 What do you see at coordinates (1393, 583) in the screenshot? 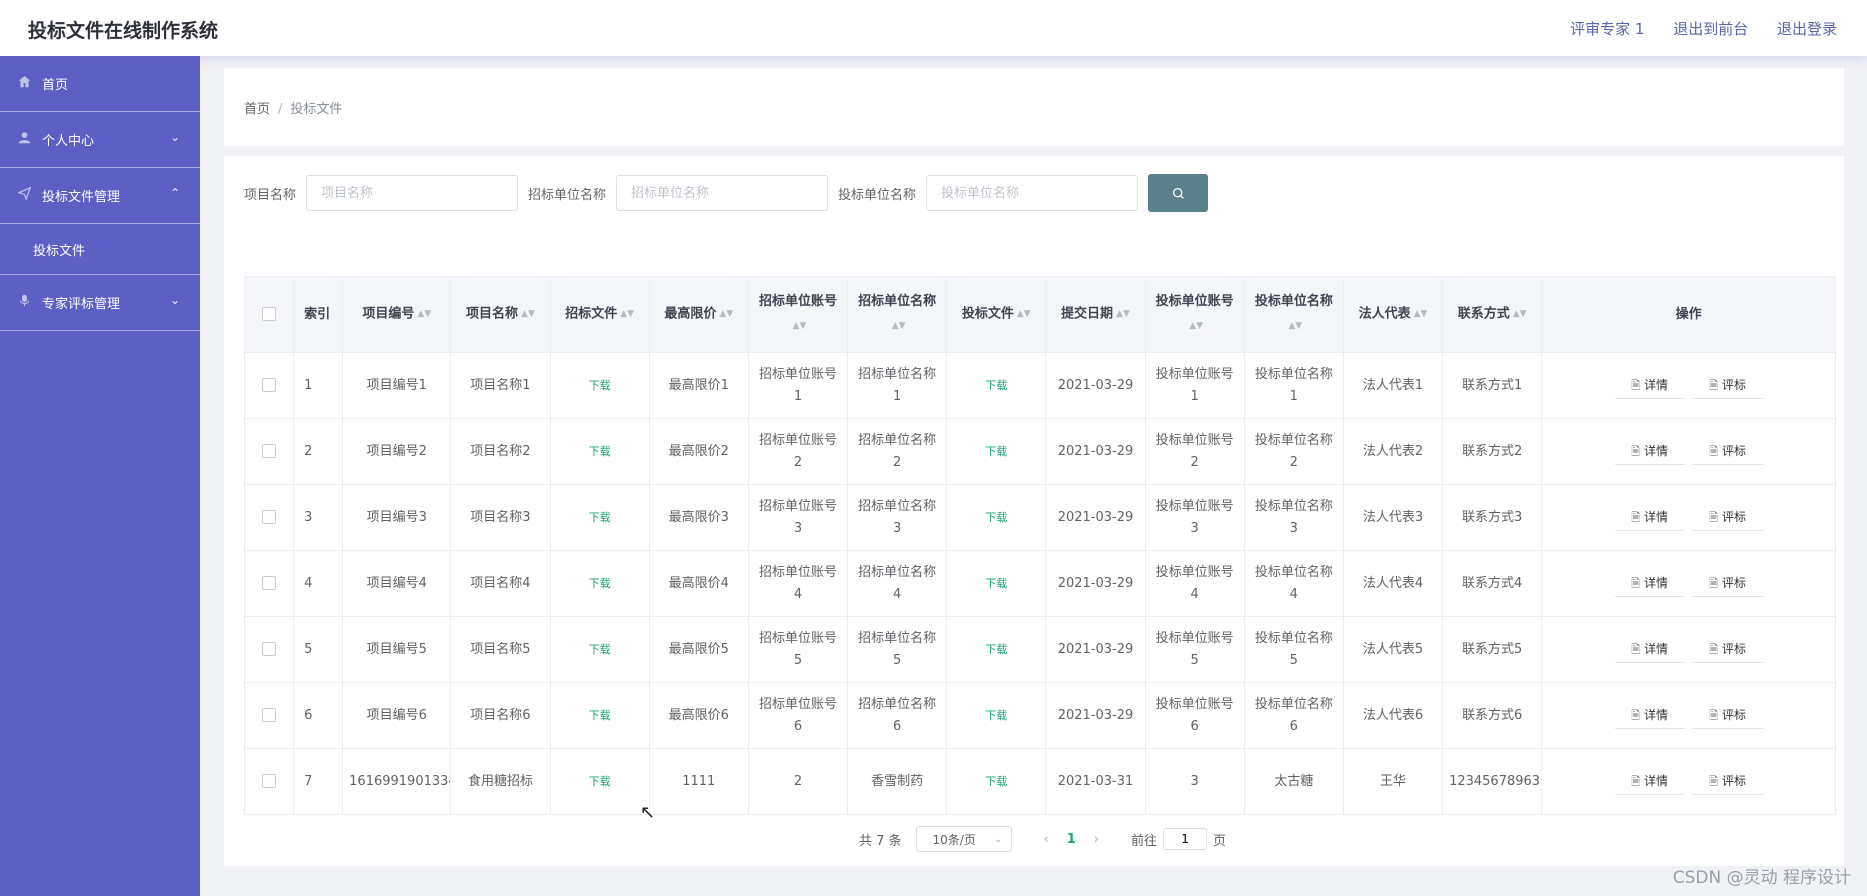
I see `cell-legal-rep: 法人代表4` at bounding box center [1393, 583].